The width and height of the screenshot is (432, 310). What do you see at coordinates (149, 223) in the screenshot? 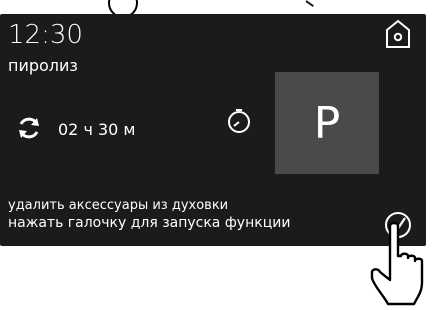
I see `hint-line-2: нажать галочку для запуска функции` at bounding box center [149, 223].